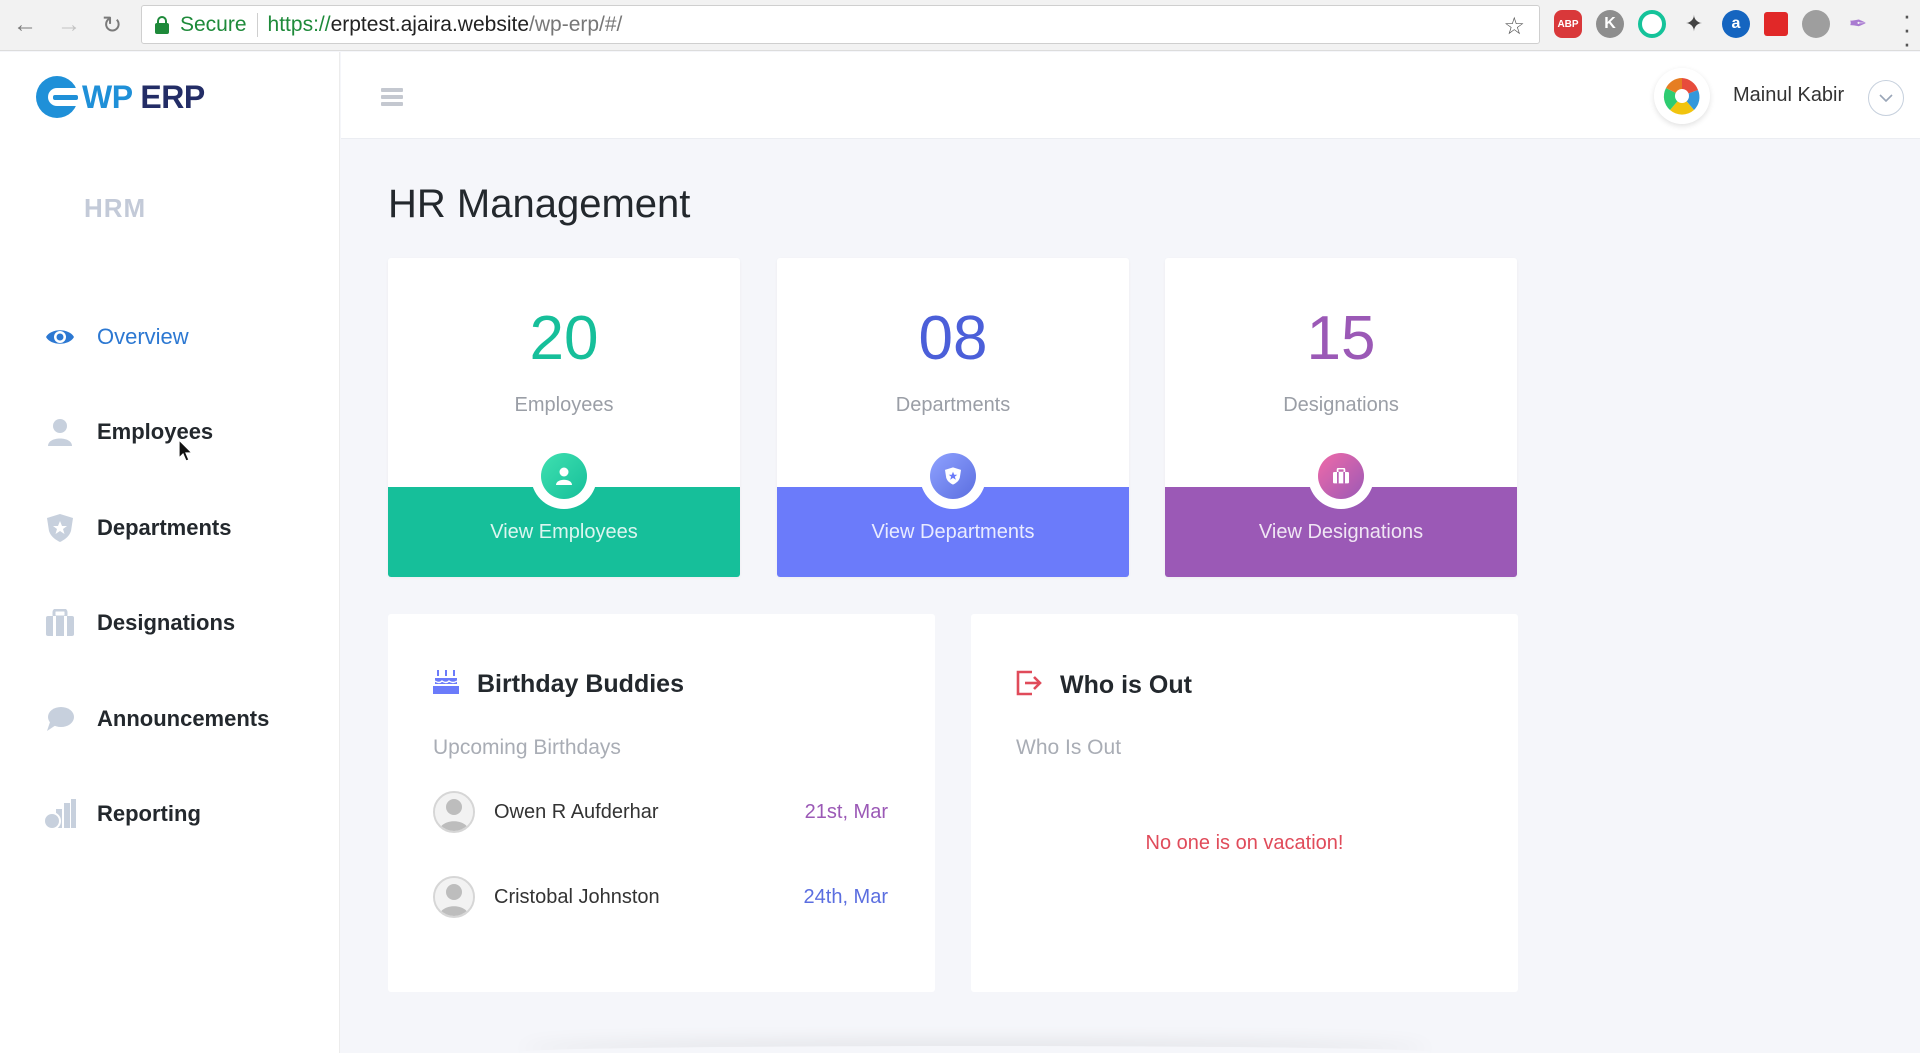 This screenshot has width=1920, height=1053. What do you see at coordinates (1514, 26) in the screenshot?
I see `bookmark-star-icon: ☆` at bounding box center [1514, 26].